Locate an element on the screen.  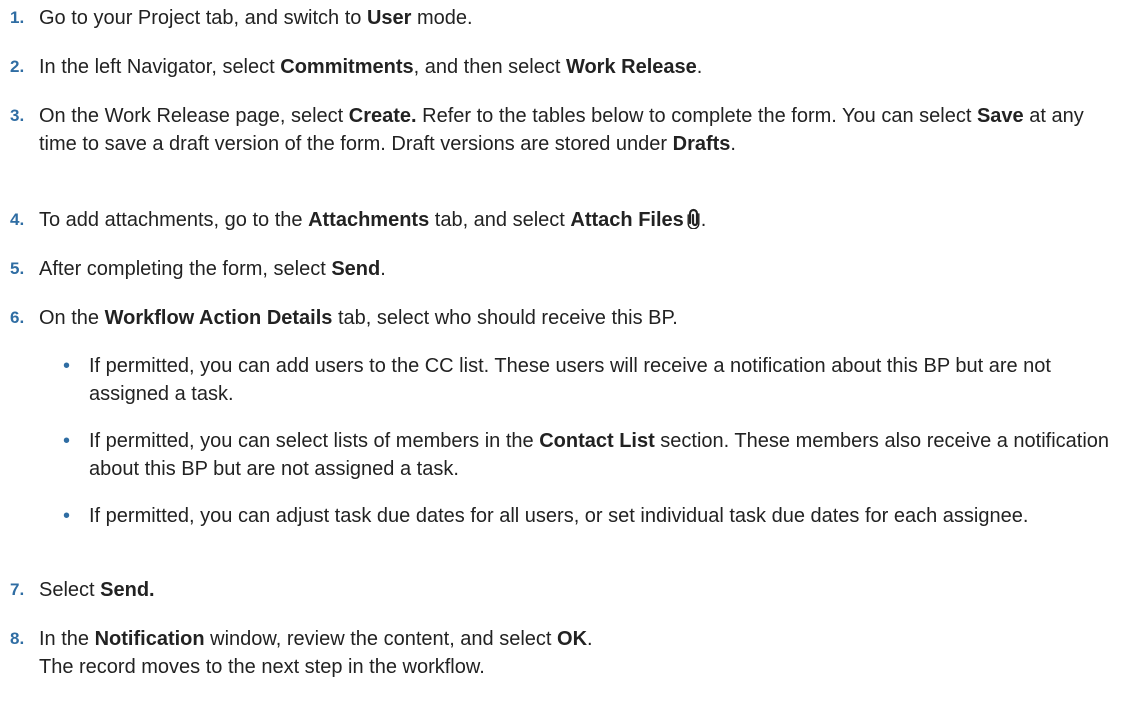
ui-term-contact-list: Contact List is located at coordinates (597, 441).